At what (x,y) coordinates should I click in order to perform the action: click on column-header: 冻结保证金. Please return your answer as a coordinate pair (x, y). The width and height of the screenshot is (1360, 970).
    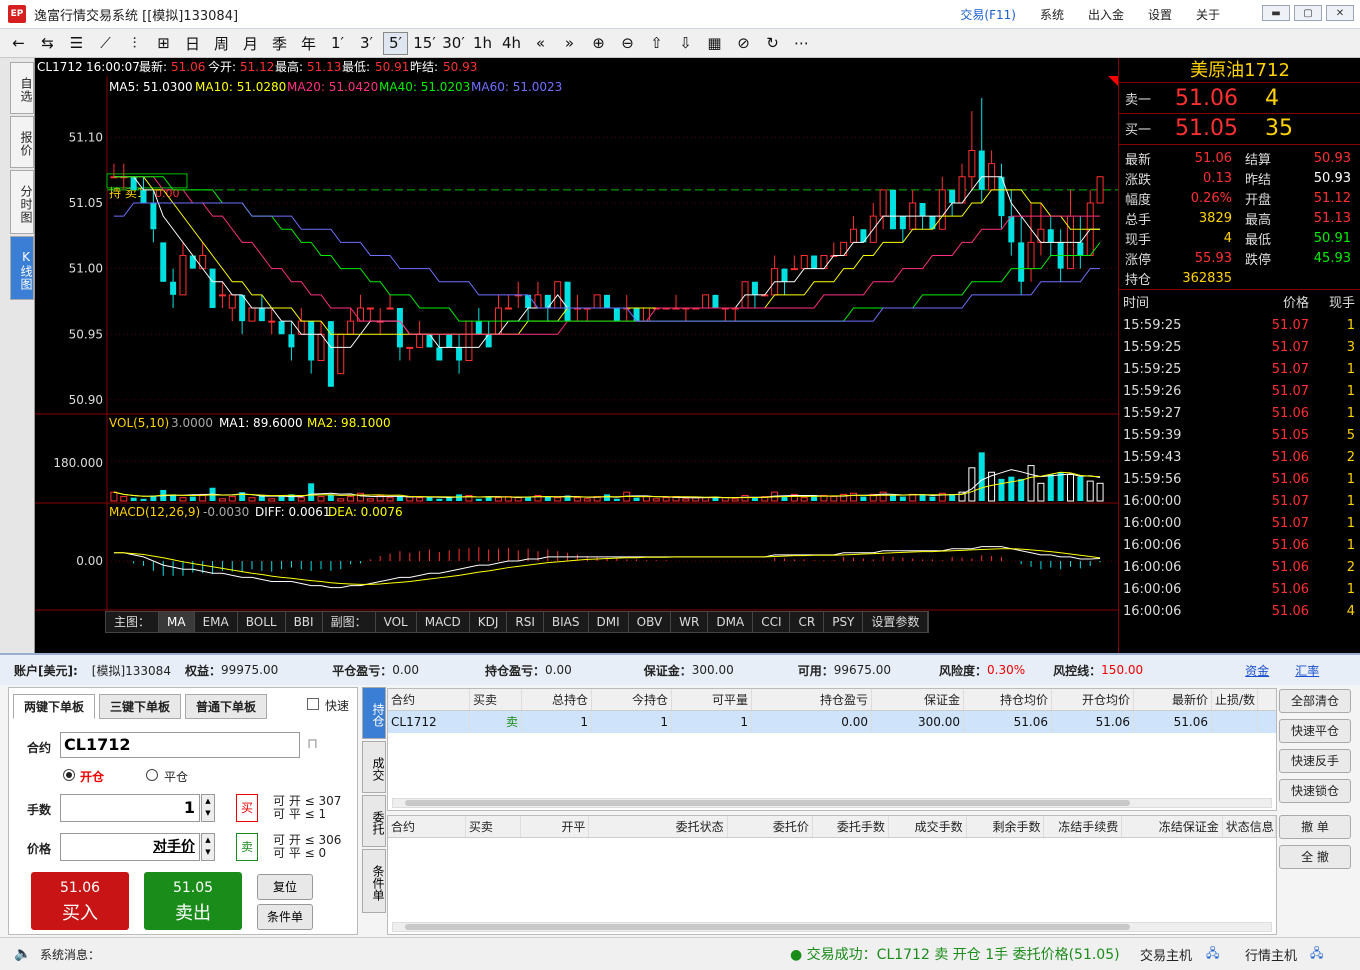
    Looking at the image, I should click on (1172, 826).